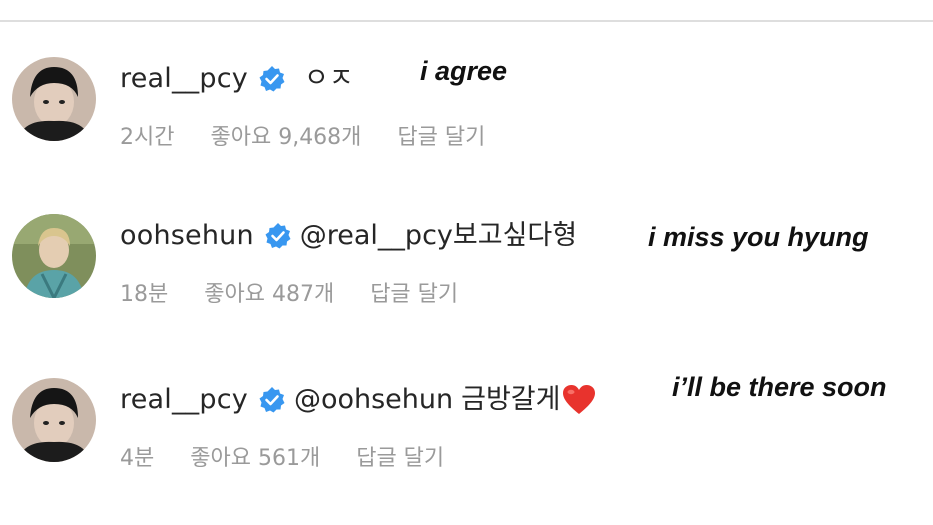 The height and width of the screenshot is (525, 933). Describe the element at coordinates (269, 292) in the screenshot. I see `likes-count: 좋아요 487개` at that location.